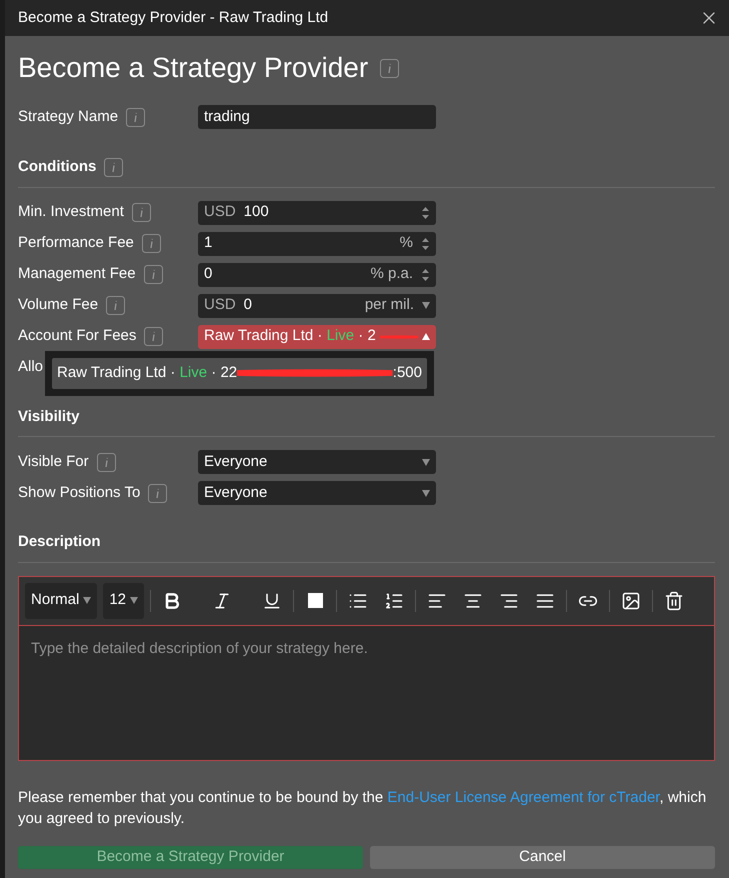 The image size is (729, 878). Describe the element at coordinates (71, 212) in the screenshot. I see `field-label: Min. Investment` at that location.